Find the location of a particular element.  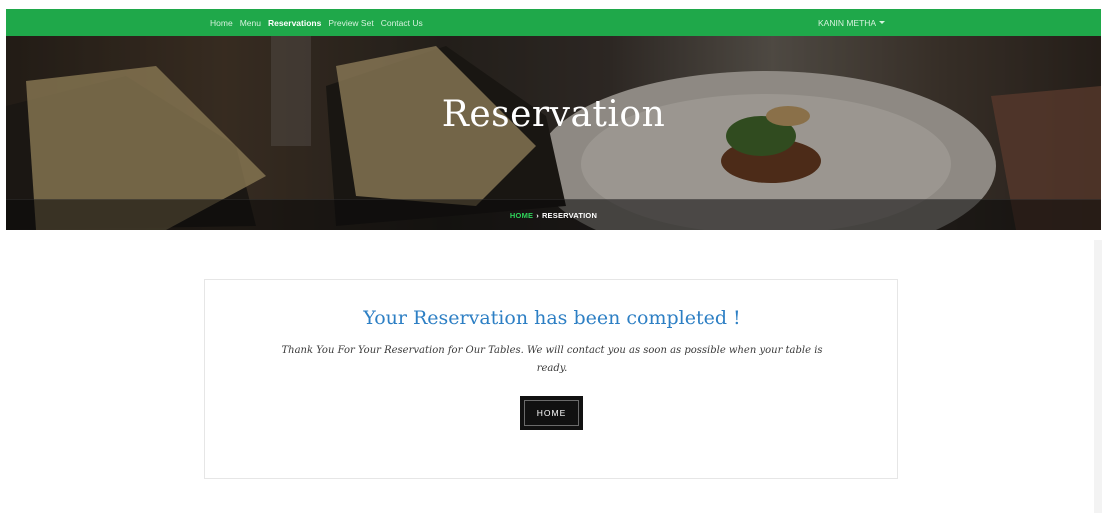

nav-link-contact-us: Contact Us is located at coordinates (402, 23).